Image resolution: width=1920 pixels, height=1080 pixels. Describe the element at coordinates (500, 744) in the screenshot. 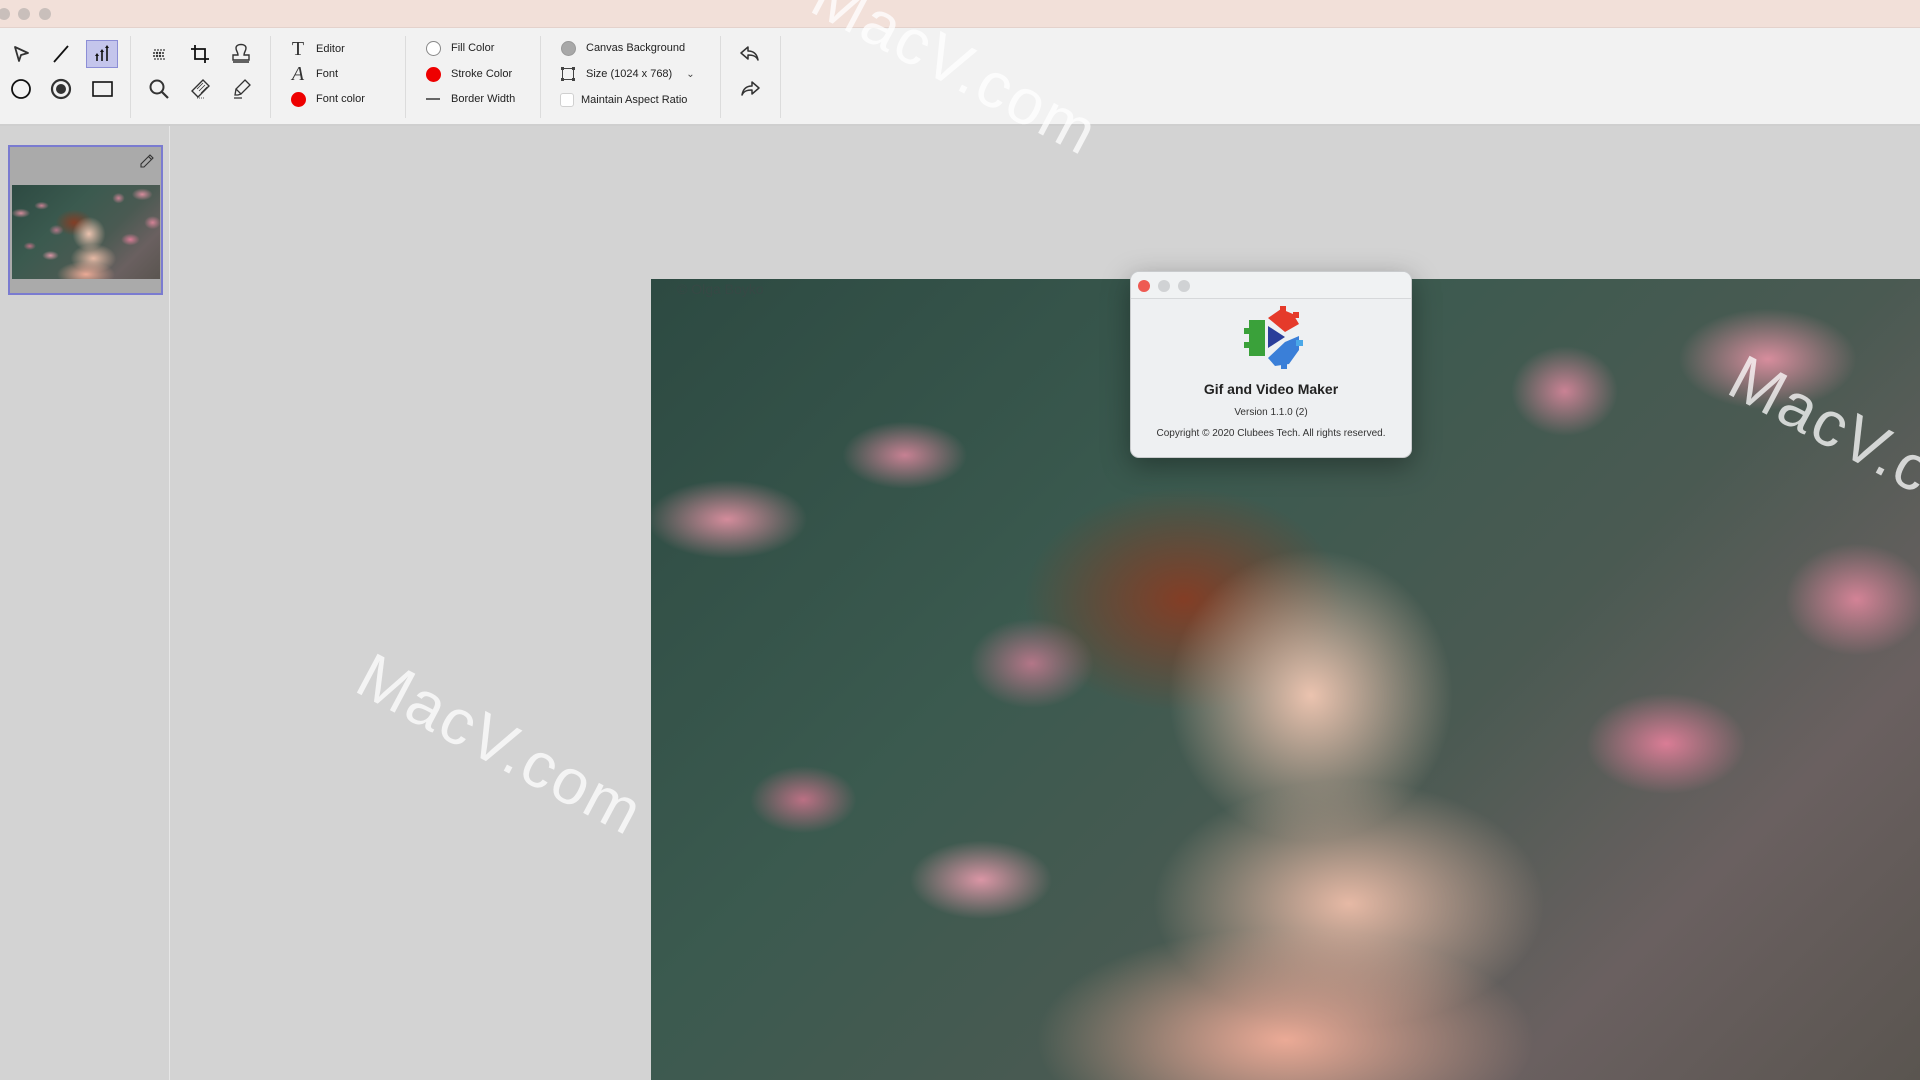

I see `watermark-text: MacV.com` at that location.